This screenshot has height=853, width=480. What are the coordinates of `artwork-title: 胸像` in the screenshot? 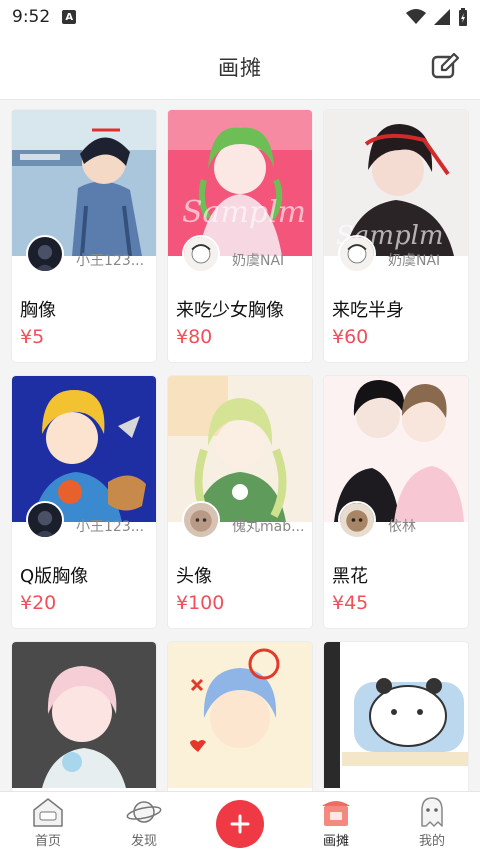 It's located at (38, 310).